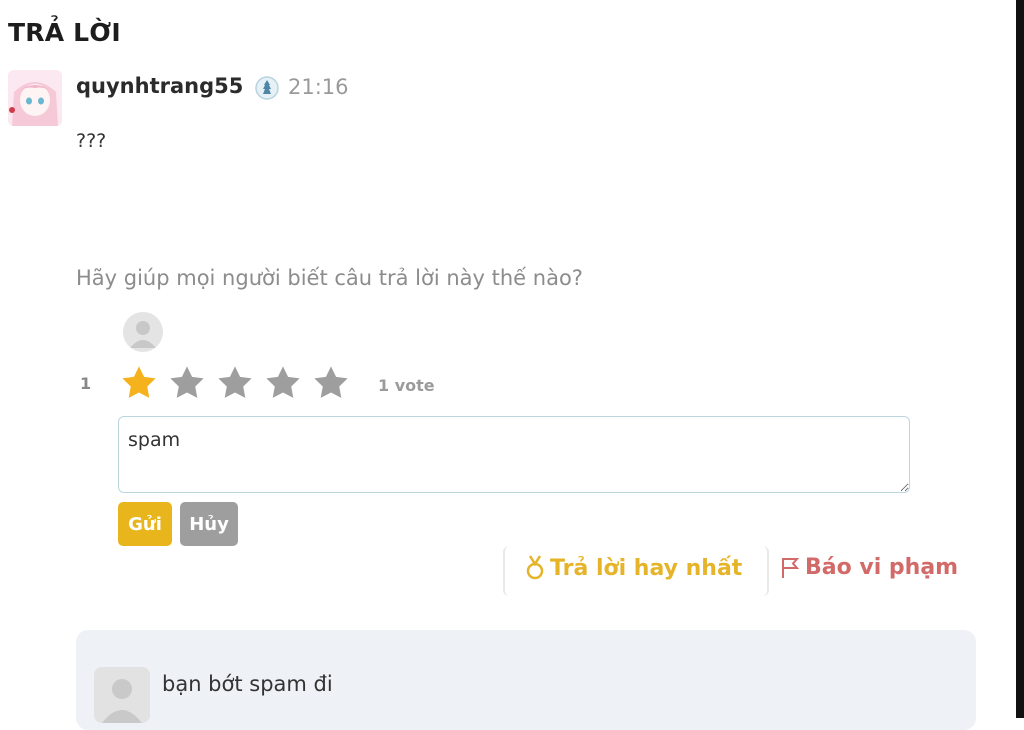 The height and width of the screenshot is (730, 1024). What do you see at coordinates (267, 88) in the screenshot?
I see `rank-badge-icon` at bounding box center [267, 88].